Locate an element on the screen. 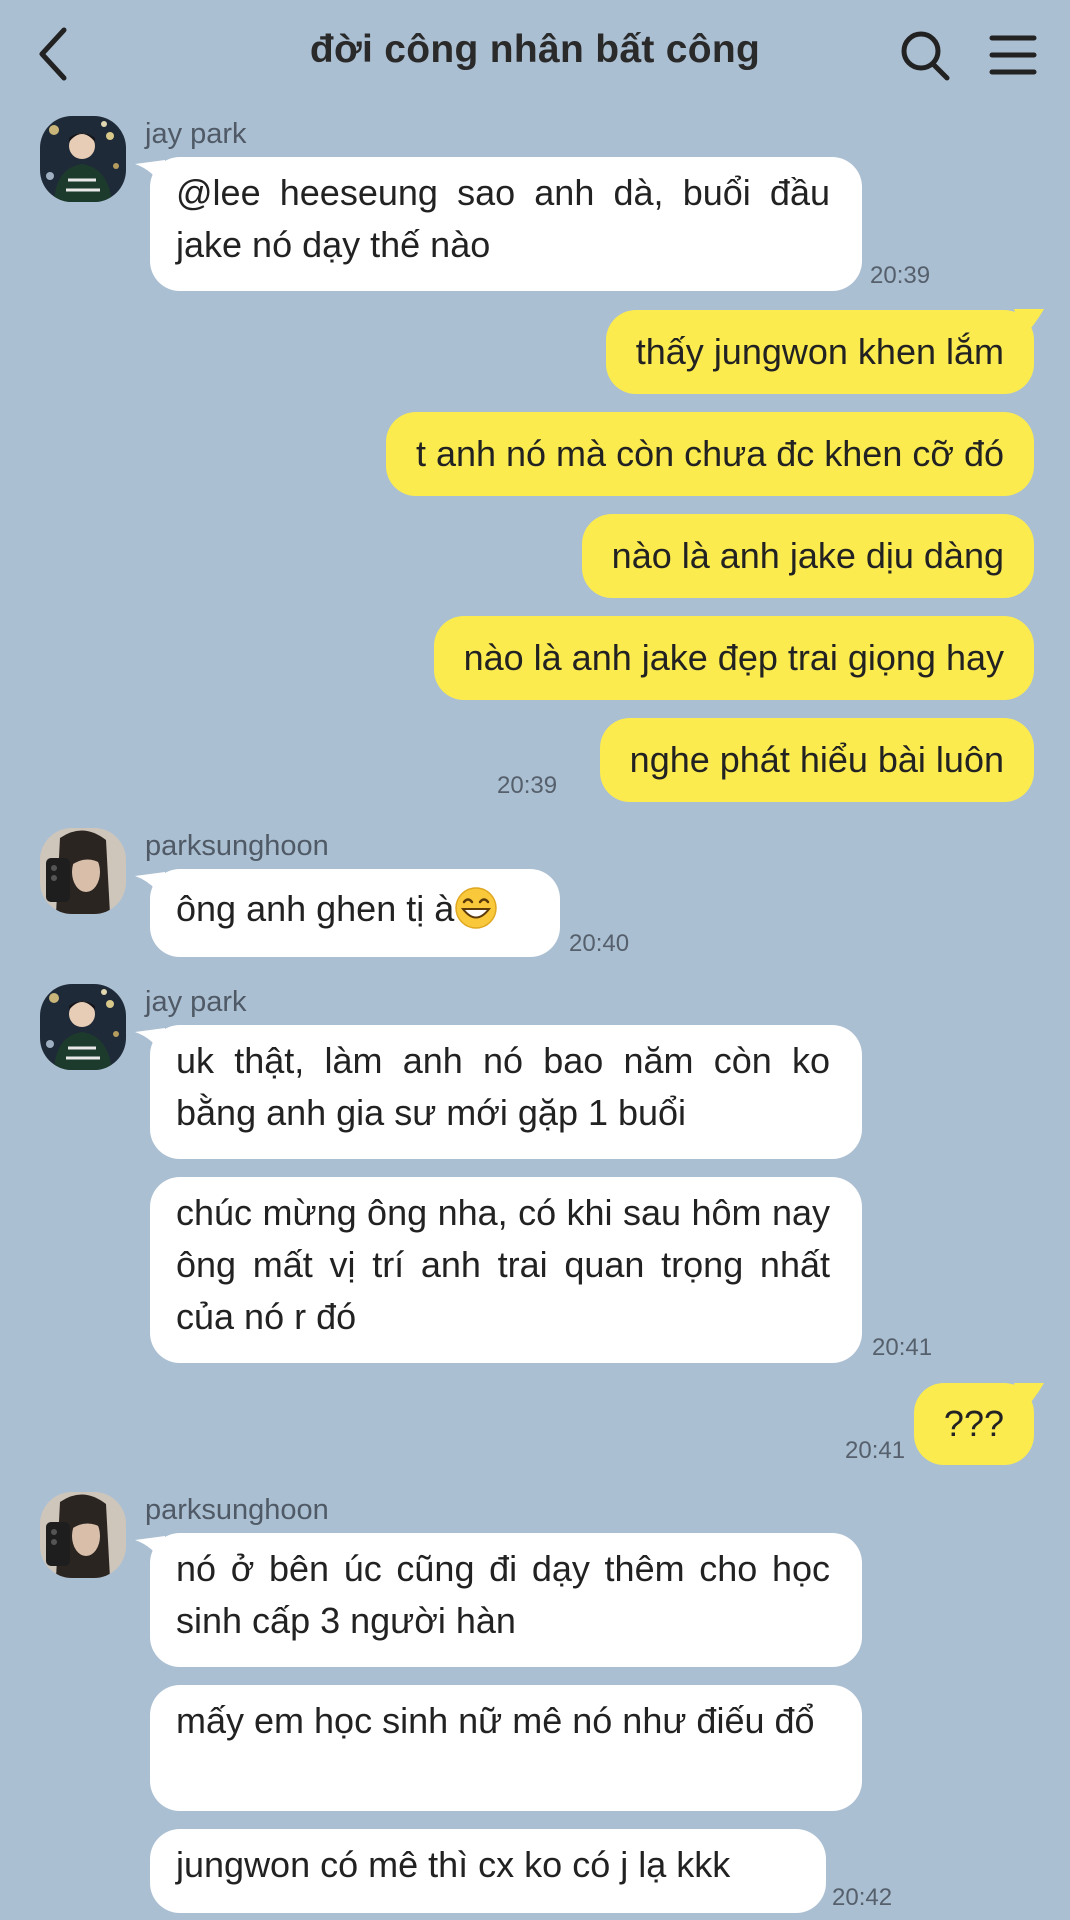 The image size is (1070, 1920). message-bubble: nào là anh jake dịu dàng is located at coordinates (807, 556).